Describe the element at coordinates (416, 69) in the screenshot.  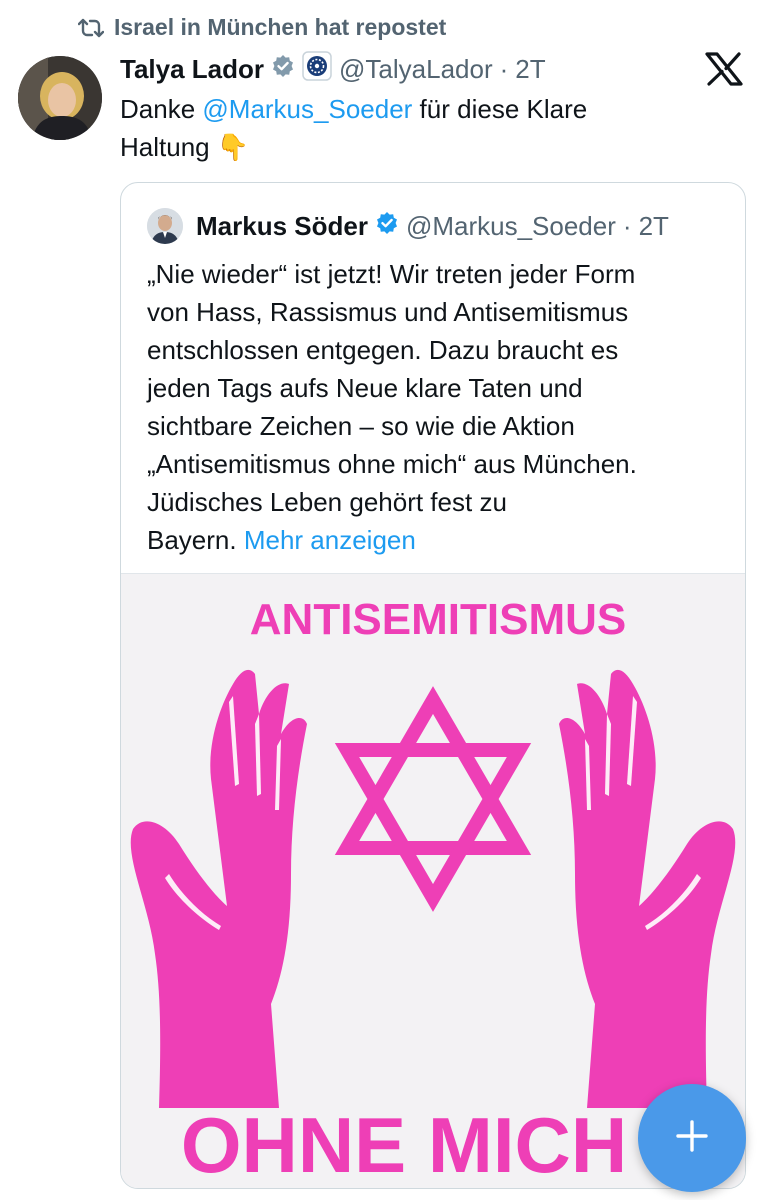
I see `author-handle: @TalyaLador` at that location.